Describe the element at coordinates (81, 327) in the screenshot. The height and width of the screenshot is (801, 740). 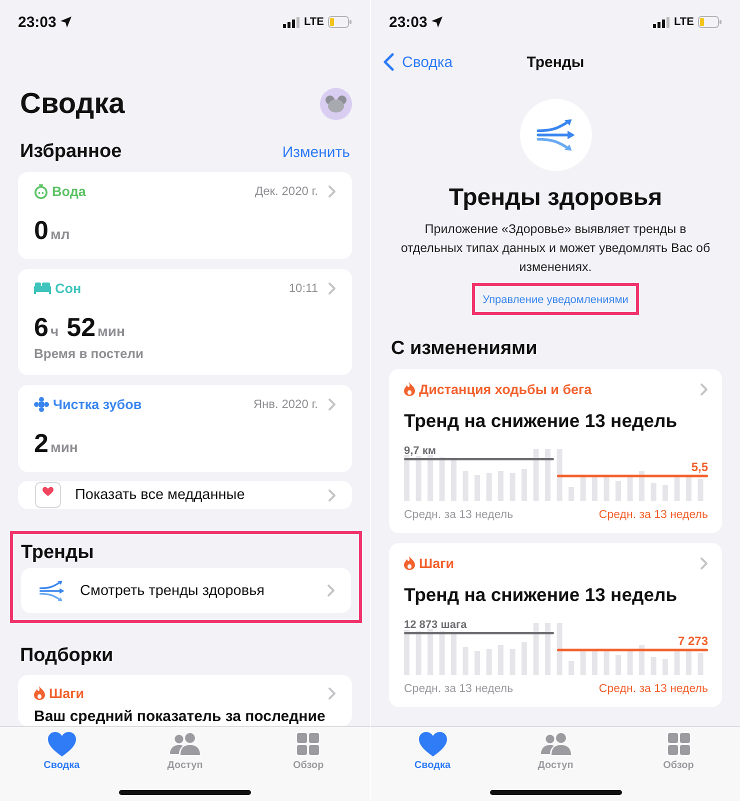
I see `value-number: 52` at that location.